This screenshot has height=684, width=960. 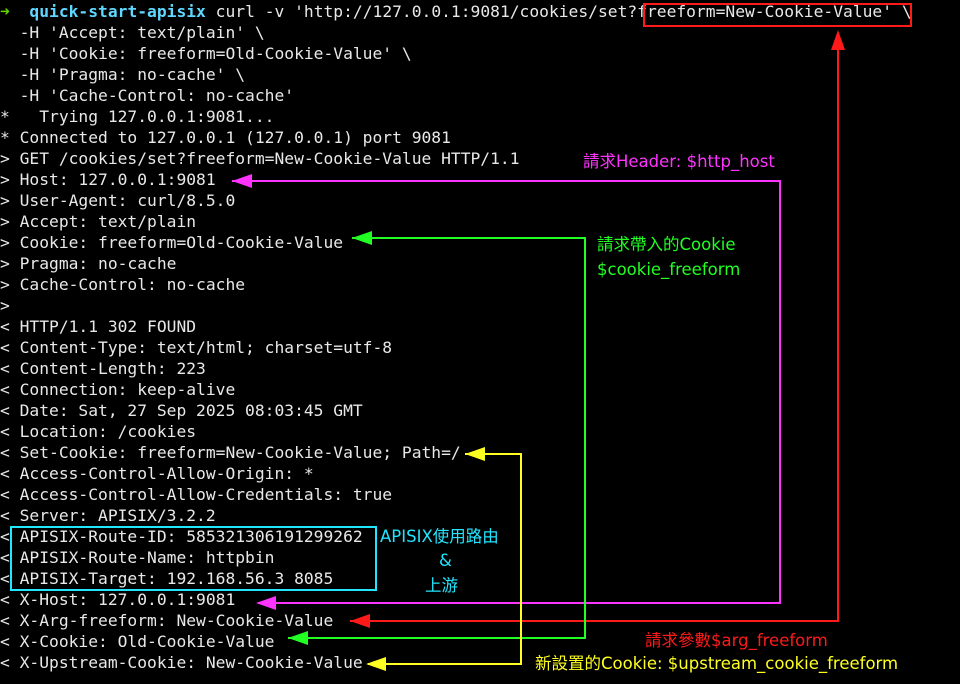 What do you see at coordinates (669, 269) in the screenshot?
I see `annotation-cookie-freeform-line2: $cookie_freeform` at bounding box center [669, 269].